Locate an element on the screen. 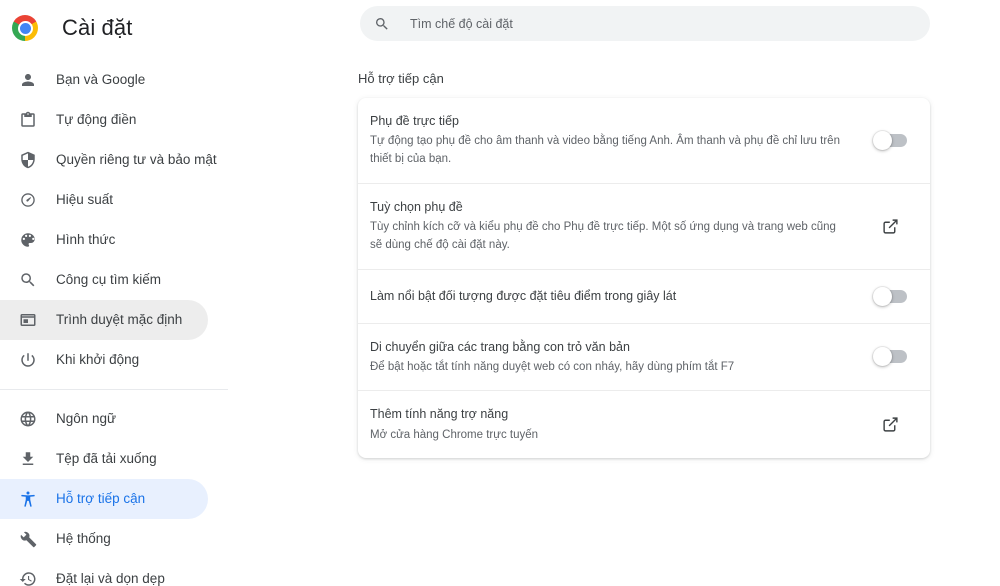 This screenshot has height=586, width=1000. chrome-logo-icon is located at coordinates (25, 28).